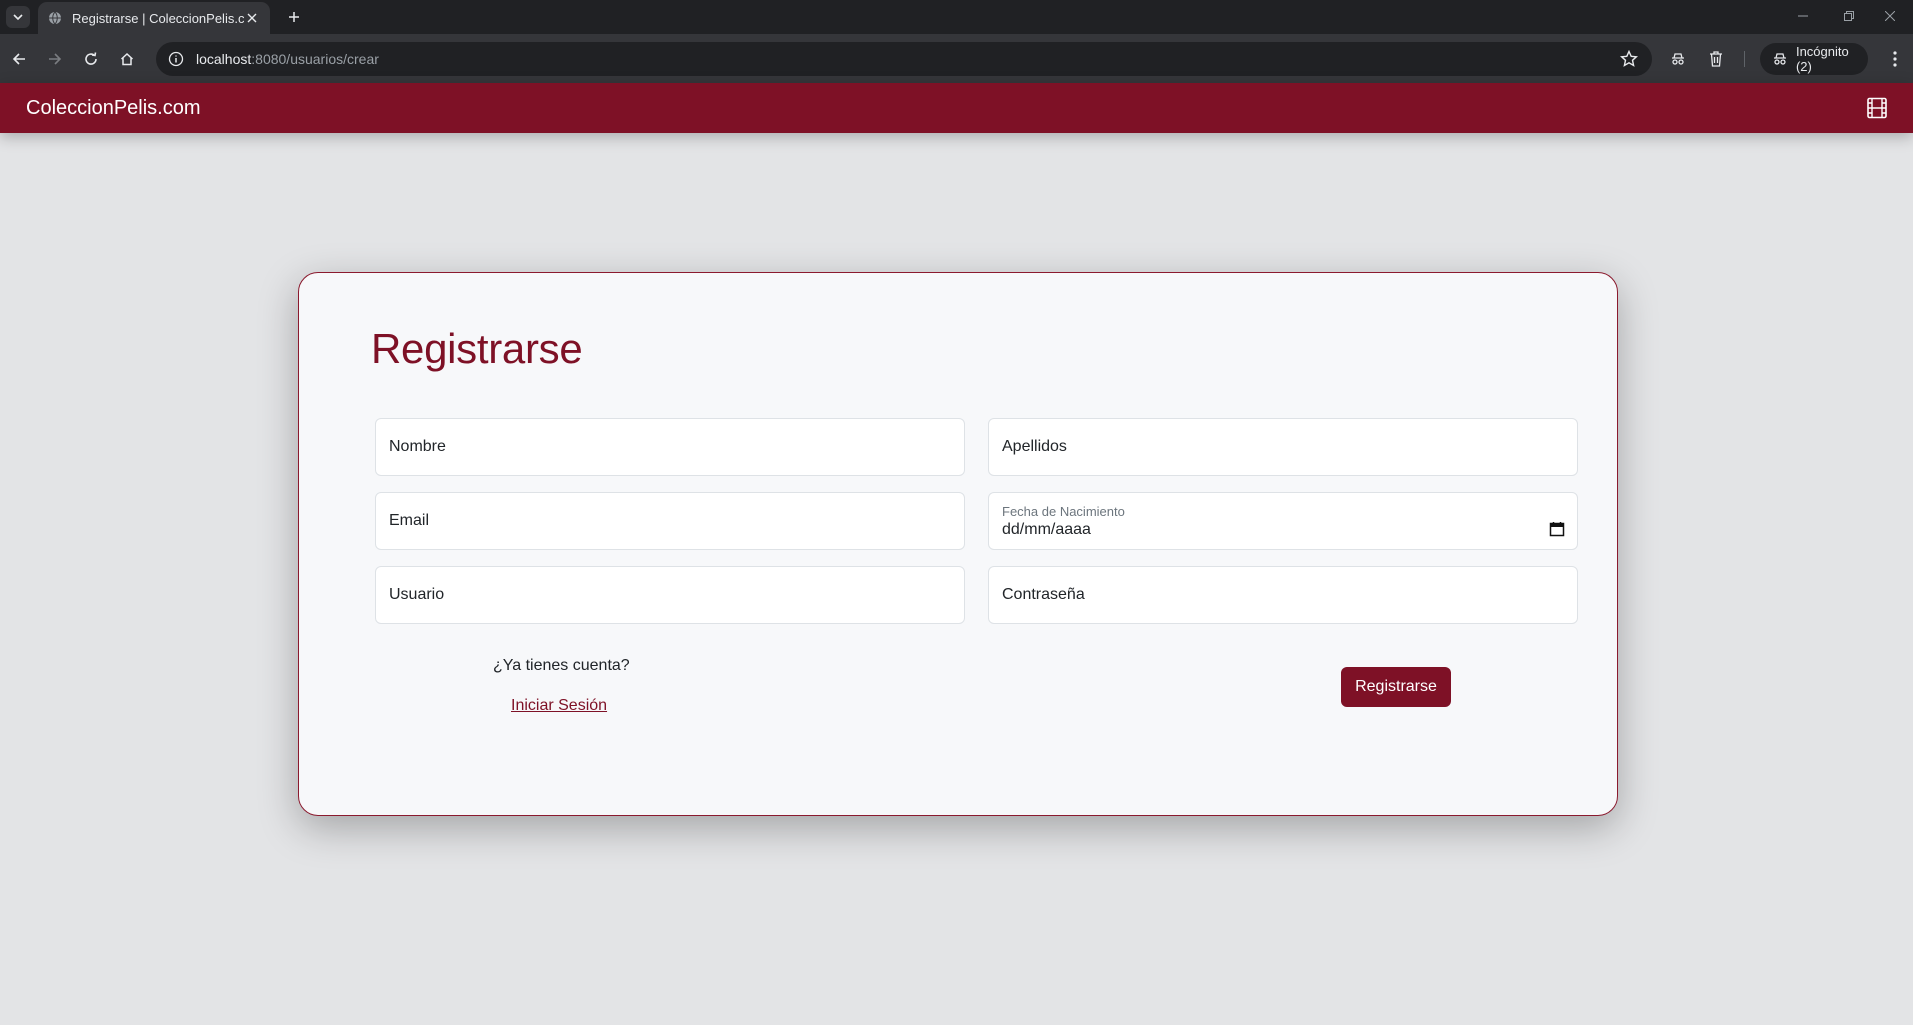  What do you see at coordinates (1063, 511) in the screenshot?
I see `fecha-nacimiento-label: Fecha de Nacimiento` at bounding box center [1063, 511].